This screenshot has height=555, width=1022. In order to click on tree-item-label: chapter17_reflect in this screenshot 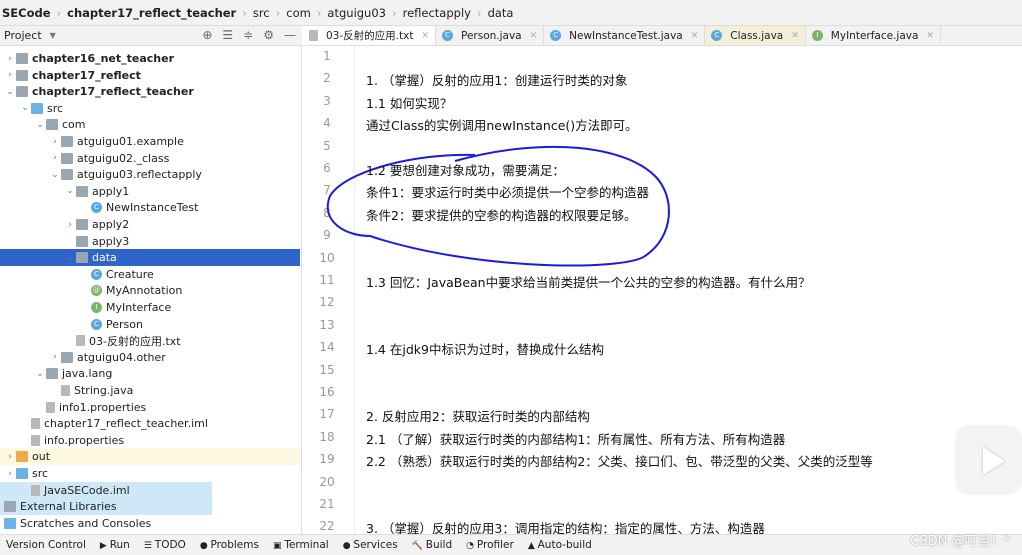, I will do `click(86, 75)`.